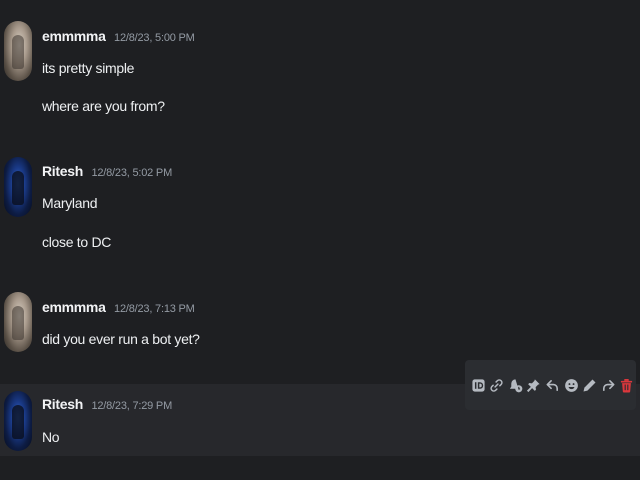 Image resolution: width=640 pixels, height=480 pixels. I want to click on copy-id-button, so click(478, 385).